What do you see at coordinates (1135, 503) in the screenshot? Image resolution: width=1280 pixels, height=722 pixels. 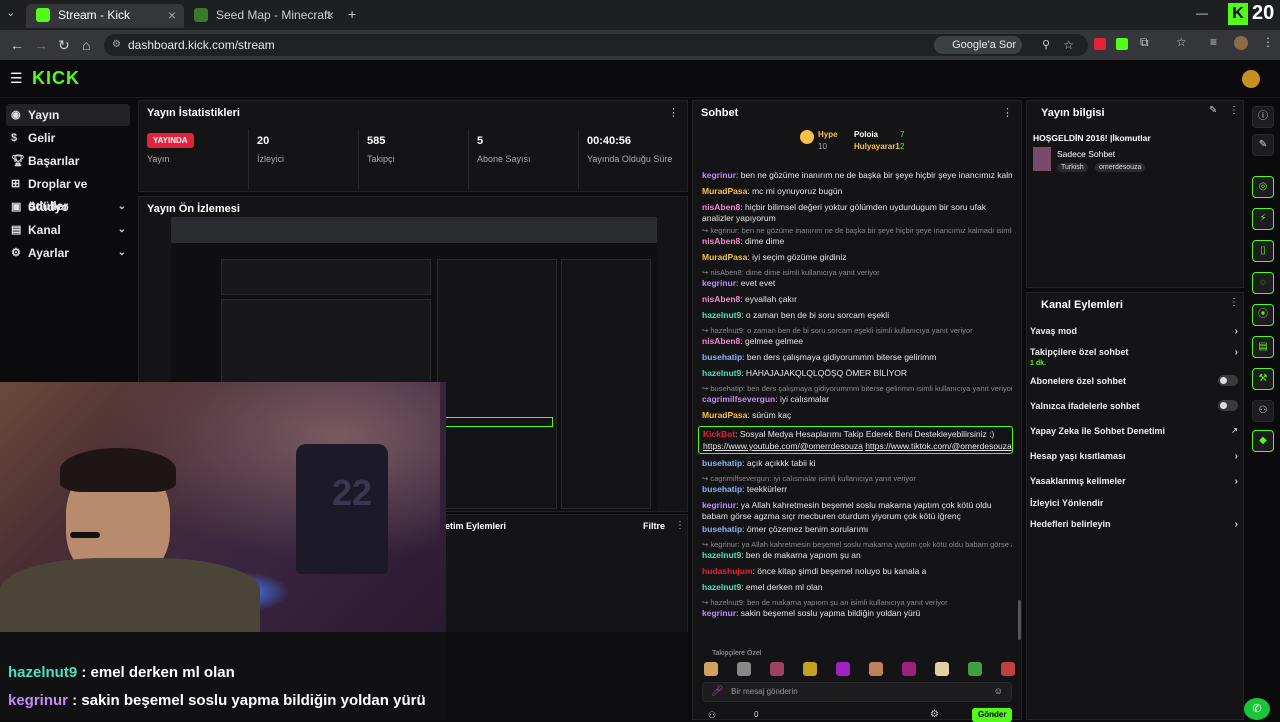 I see `channel-action-item: İzleyici Yönlendir` at bounding box center [1135, 503].